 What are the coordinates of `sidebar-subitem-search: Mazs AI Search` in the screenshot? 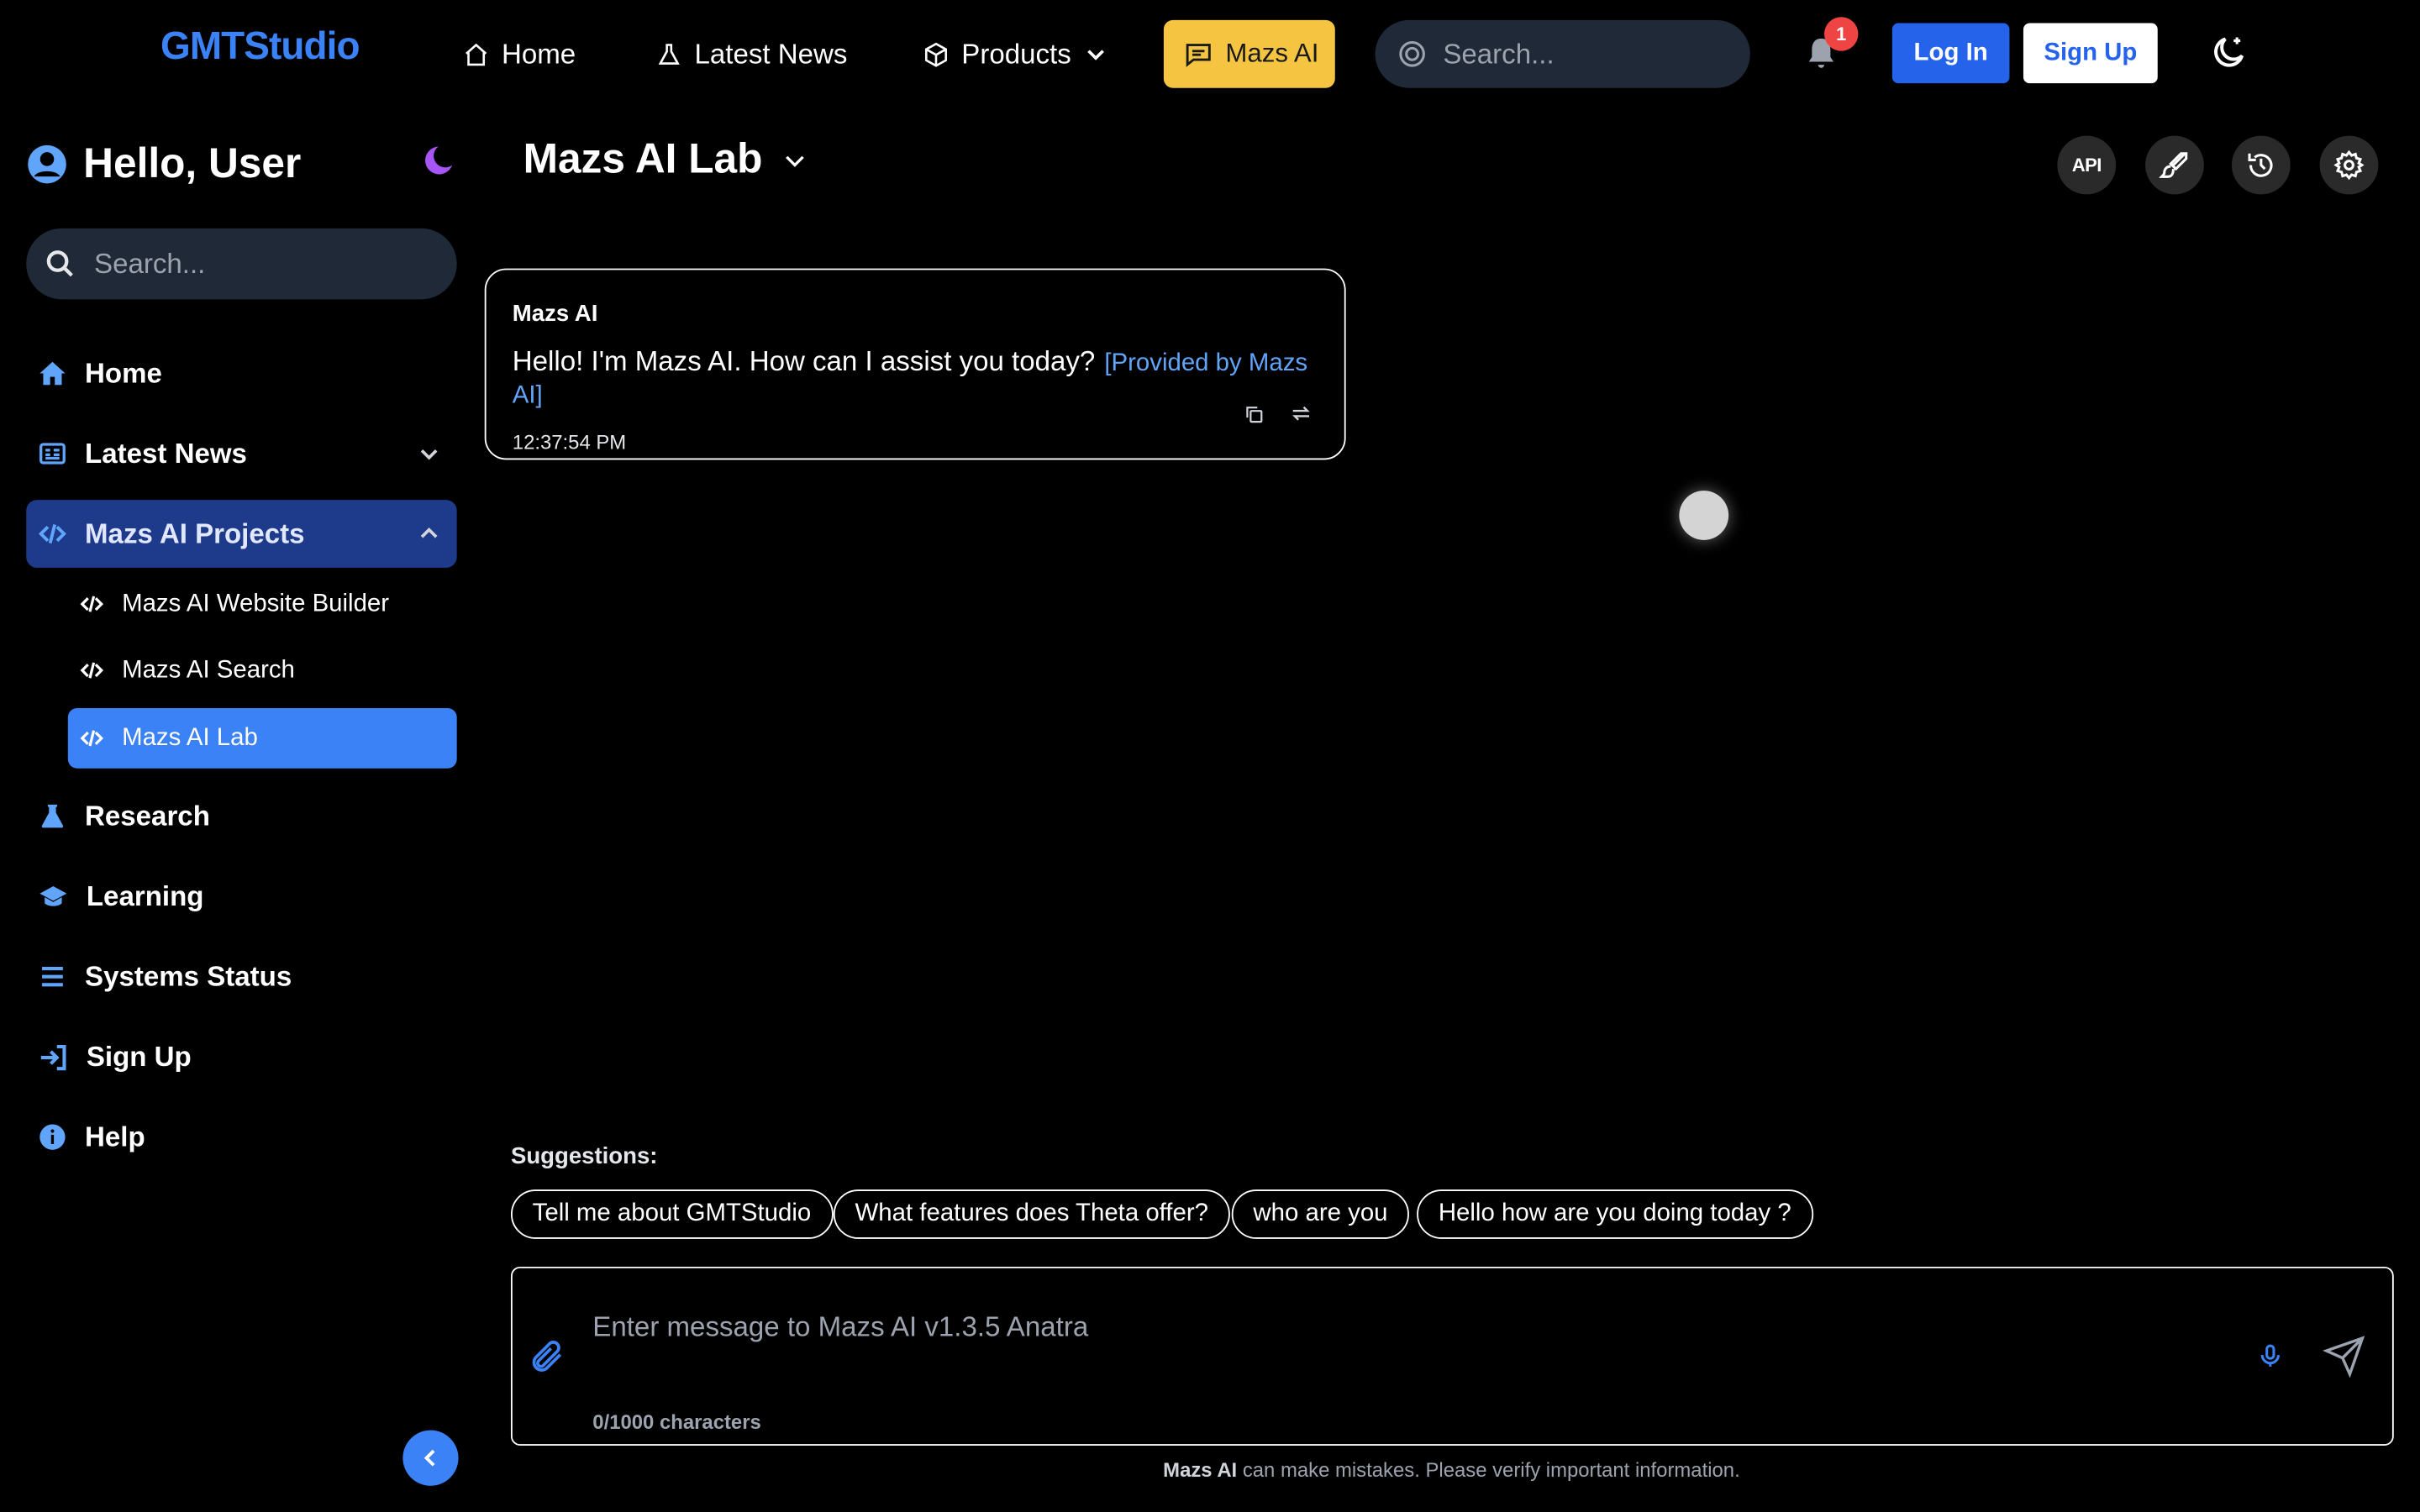 It's located at (262, 670).